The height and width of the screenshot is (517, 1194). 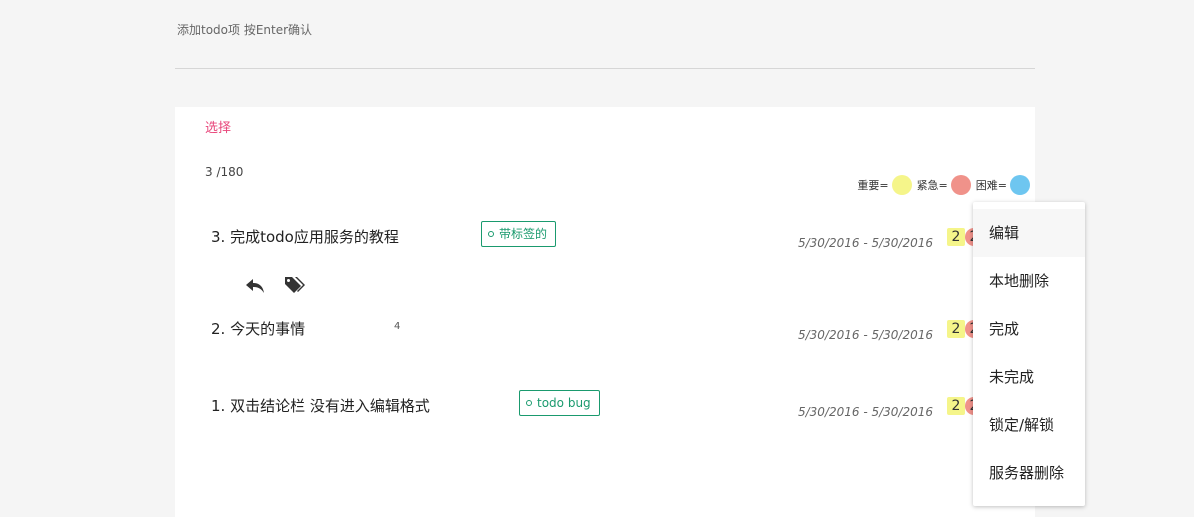 What do you see at coordinates (606, 338) in the screenshot?
I see `todo-item: 2. 今天的事情 4 5/30/2016 - 5/30/2016 2 2 2` at bounding box center [606, 338].